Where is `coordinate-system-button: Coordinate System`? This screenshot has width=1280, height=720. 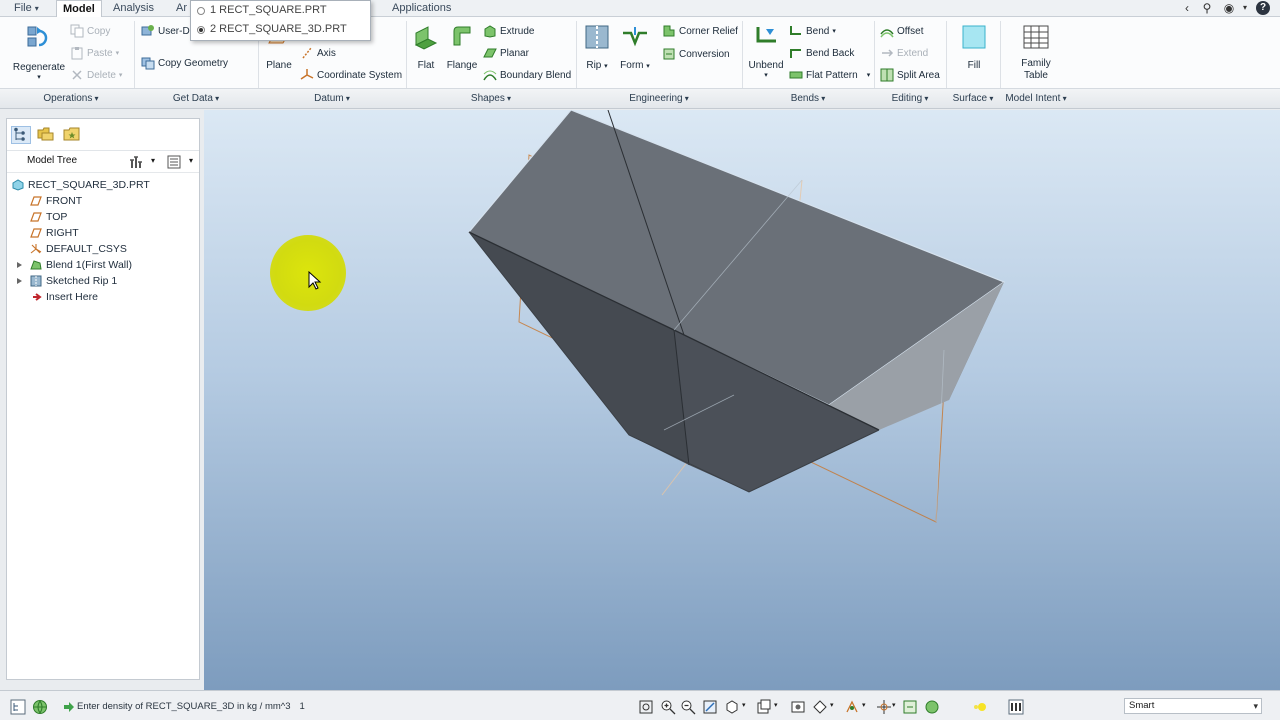 coordinate-system-button: Coordinate System is located at coordinates (351, 75).